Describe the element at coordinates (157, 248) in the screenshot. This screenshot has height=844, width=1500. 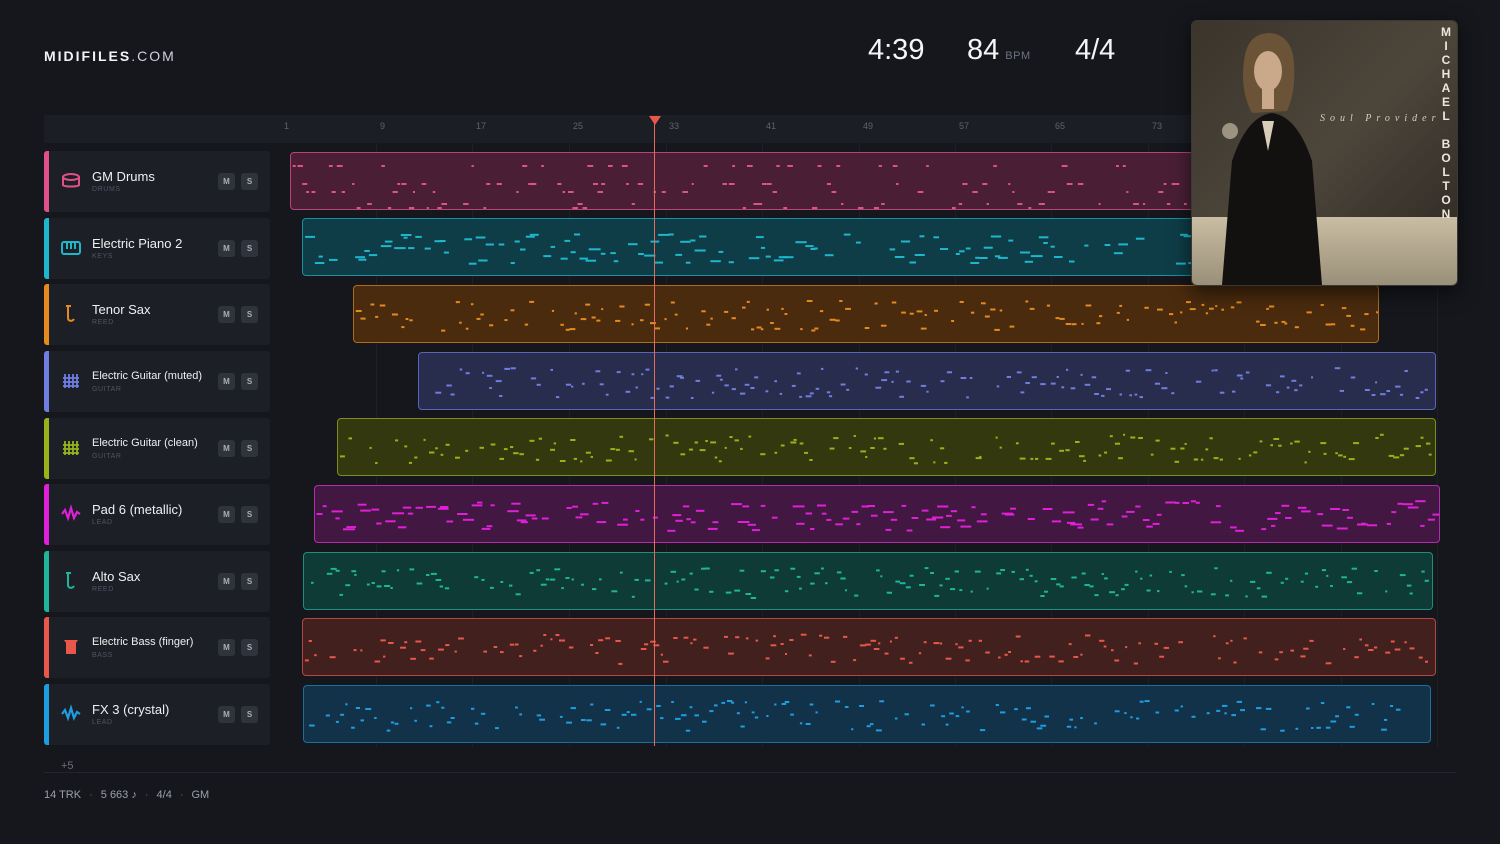
I see `track-header-electric-piano-2: Electric Piano 2 KEYS M S` at that location.